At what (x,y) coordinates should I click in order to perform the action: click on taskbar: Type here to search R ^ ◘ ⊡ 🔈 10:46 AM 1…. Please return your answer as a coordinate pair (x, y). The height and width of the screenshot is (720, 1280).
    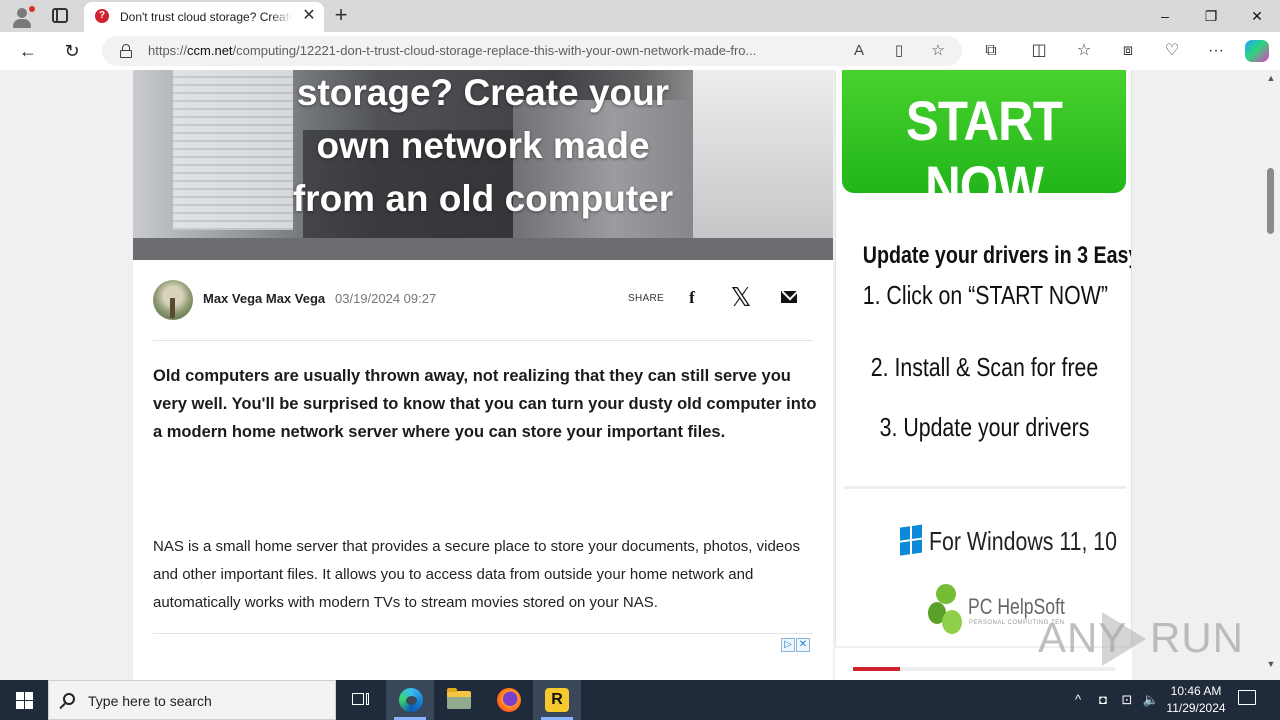
    Looking at the image, I should click on (640, 700).